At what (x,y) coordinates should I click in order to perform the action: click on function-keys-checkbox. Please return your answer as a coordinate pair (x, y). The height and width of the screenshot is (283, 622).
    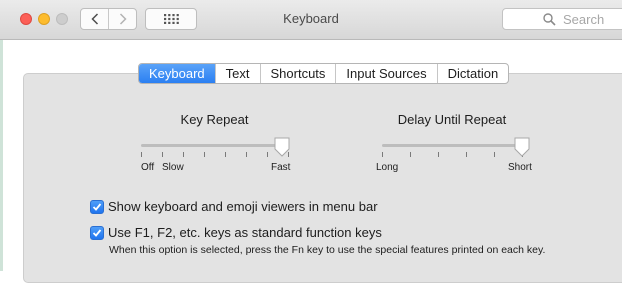
    Looking at the image, I should click on (97, 233).